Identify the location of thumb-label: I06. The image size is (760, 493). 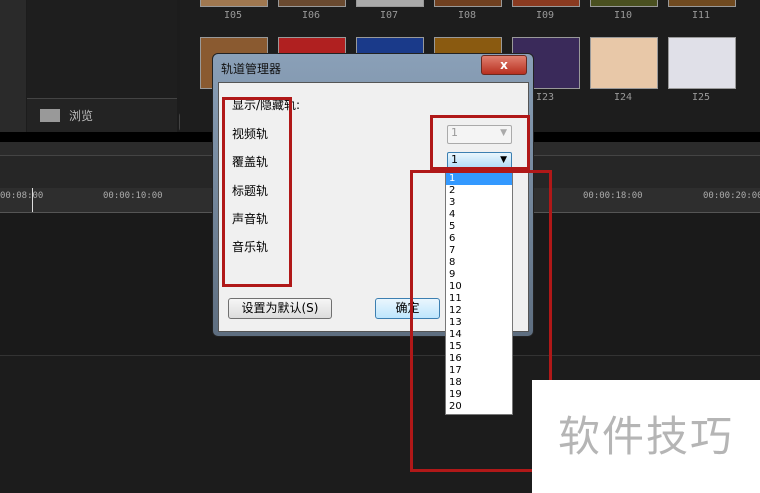
(311, 15).